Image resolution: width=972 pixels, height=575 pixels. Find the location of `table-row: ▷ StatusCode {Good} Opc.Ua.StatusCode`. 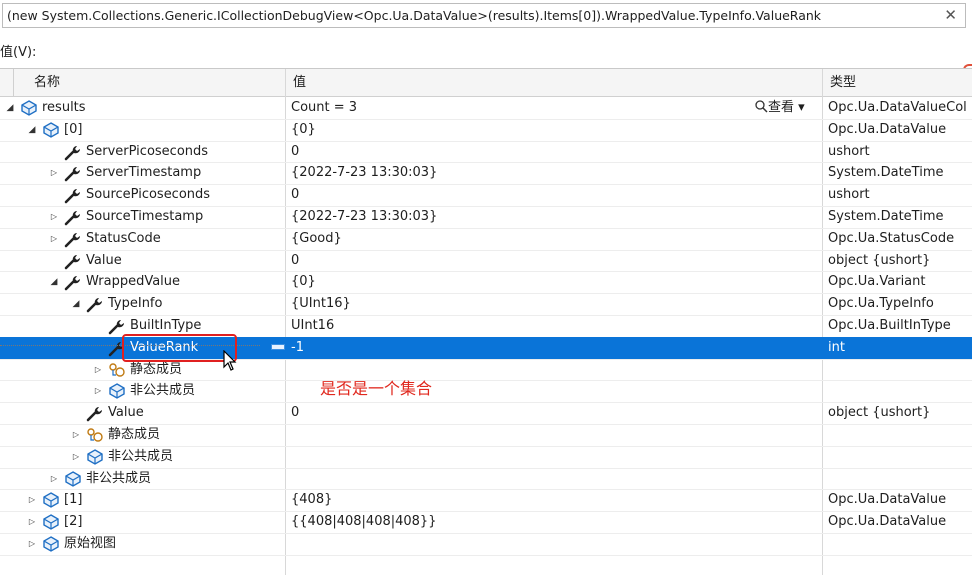

table-row: ▷ StatusCode {Good} Opc.Ua.StatusCode is located at coordinates (486, 239).